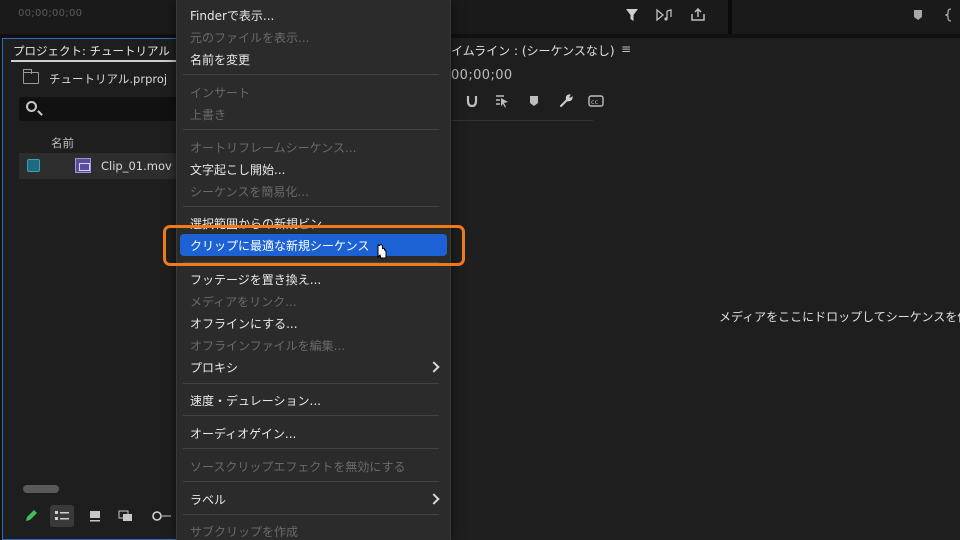 This screenshot has height=540, width=960. Describe the element at coordinates (533, 50) in the screenshot. I see `timeline-title: イムライン : (シーケンスなし)` at that location.